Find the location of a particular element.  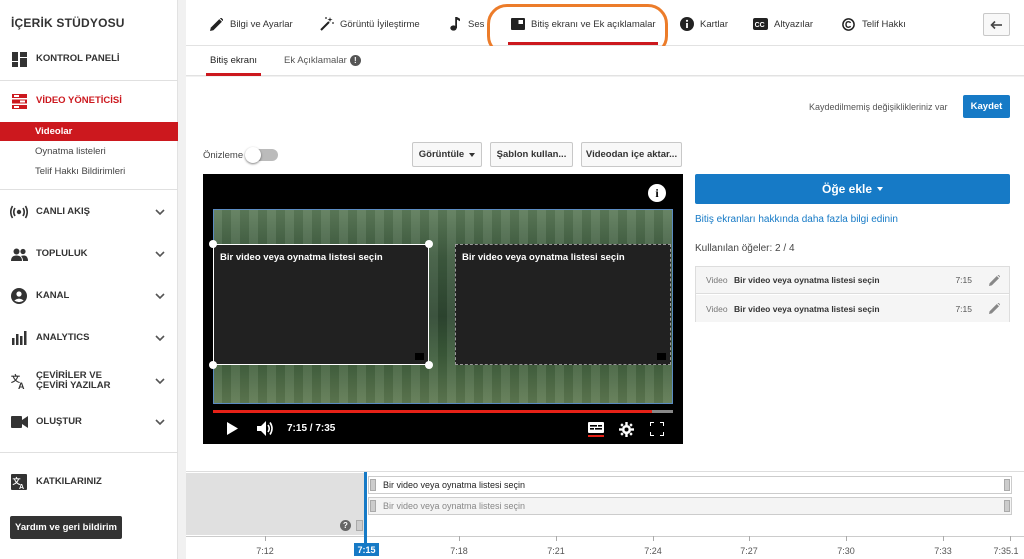

sidebar-item-video-manager: VİDEO YÖNETİCİSİ is located at coordinates (89, 101).